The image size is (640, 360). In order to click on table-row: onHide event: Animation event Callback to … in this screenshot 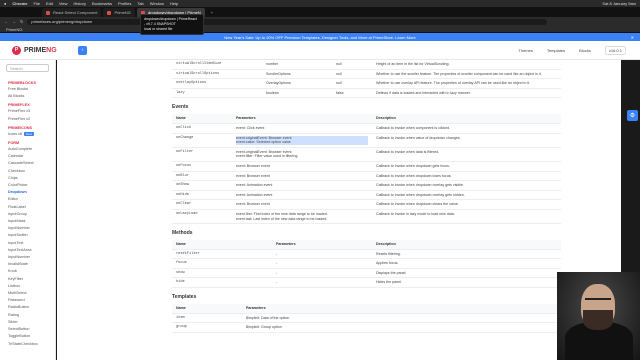, I will do `click(366, 195)`.